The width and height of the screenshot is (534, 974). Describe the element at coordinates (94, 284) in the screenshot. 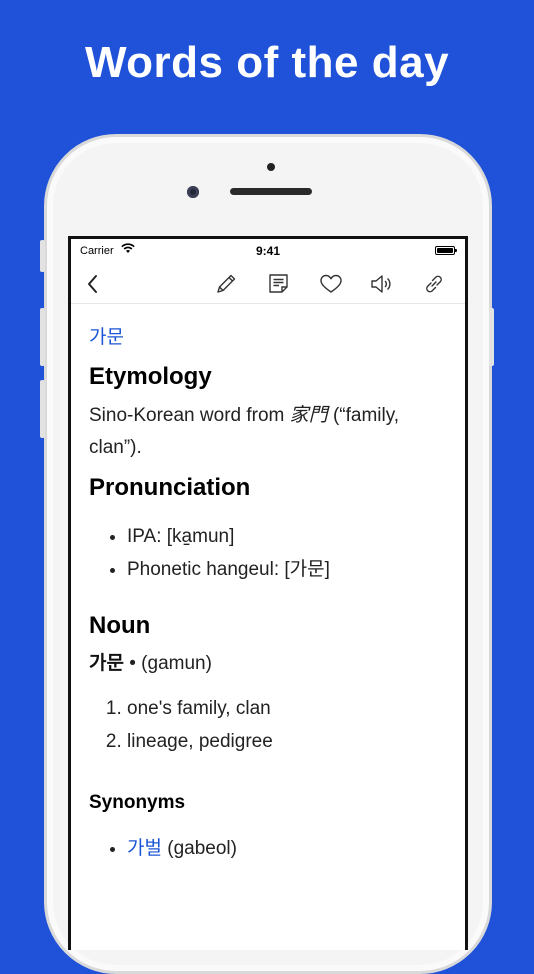

I see `back-chevron-icon` at that location.